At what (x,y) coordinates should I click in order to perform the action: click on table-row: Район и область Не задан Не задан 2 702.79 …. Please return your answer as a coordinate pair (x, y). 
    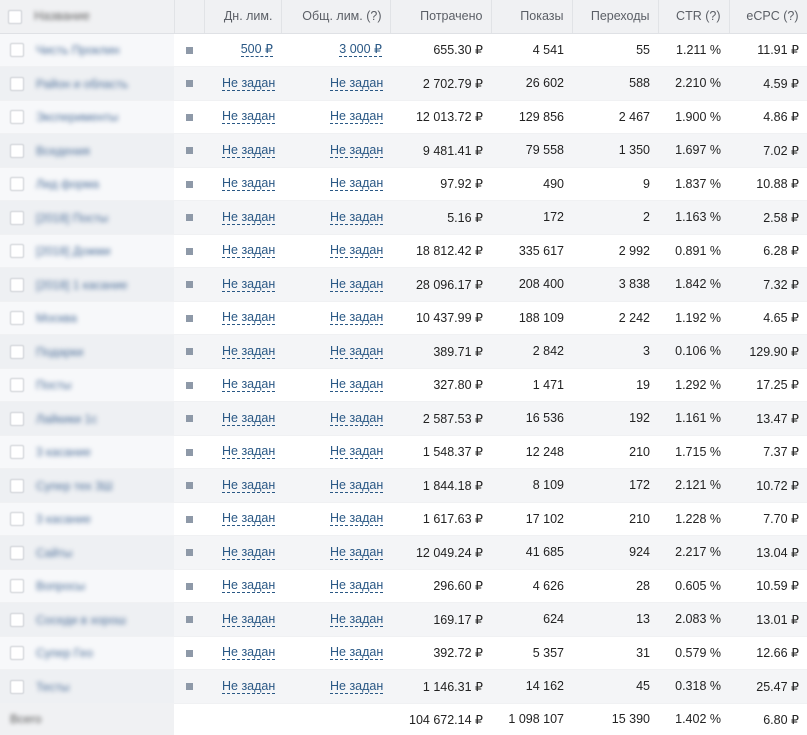
    Looking at the image, I should click on (403, 83).